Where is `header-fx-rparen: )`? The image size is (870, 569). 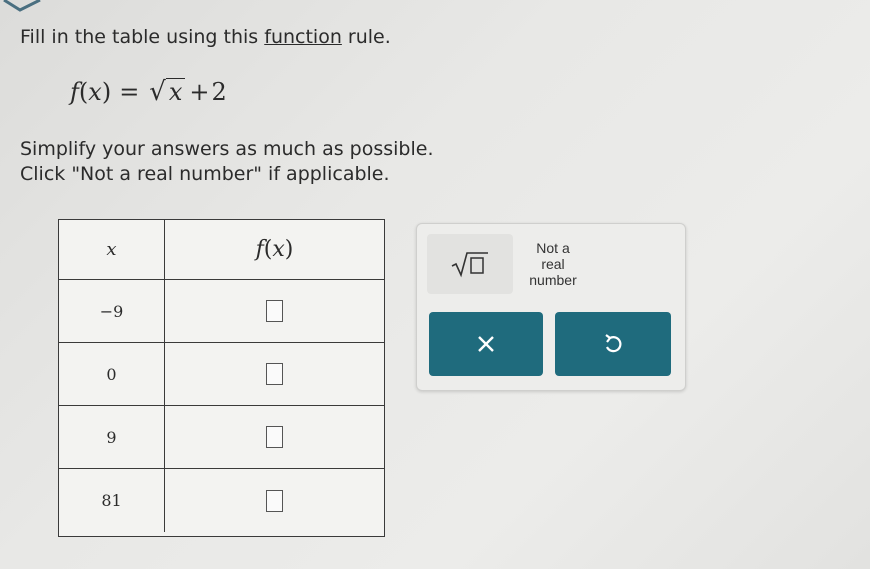
header-fx-rparen: ) is located at coordinates (289, 249).